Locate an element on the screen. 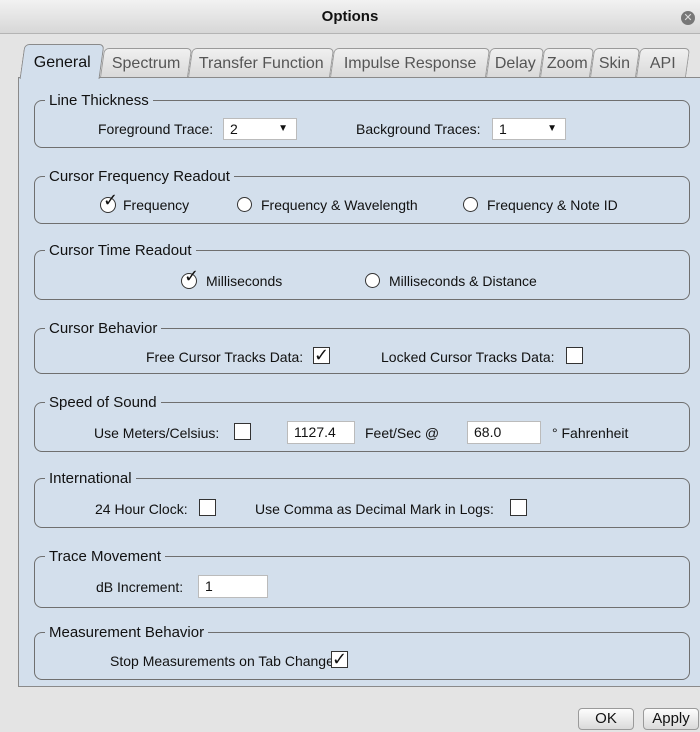 The height and width of the screenshot is (732, 700). comma-decimal-checkbox is located at coordinates (518, 507).